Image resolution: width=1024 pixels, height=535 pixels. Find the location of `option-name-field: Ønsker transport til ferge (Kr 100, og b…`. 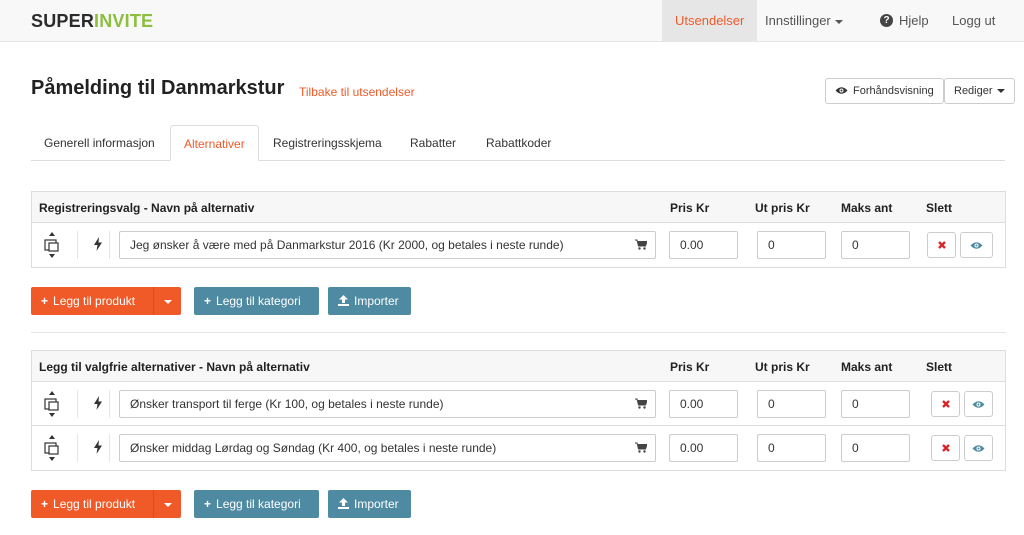

option-name-field: Ønsker transport til ferge (Kr 100, og b… is located at coordinates (387, 404).